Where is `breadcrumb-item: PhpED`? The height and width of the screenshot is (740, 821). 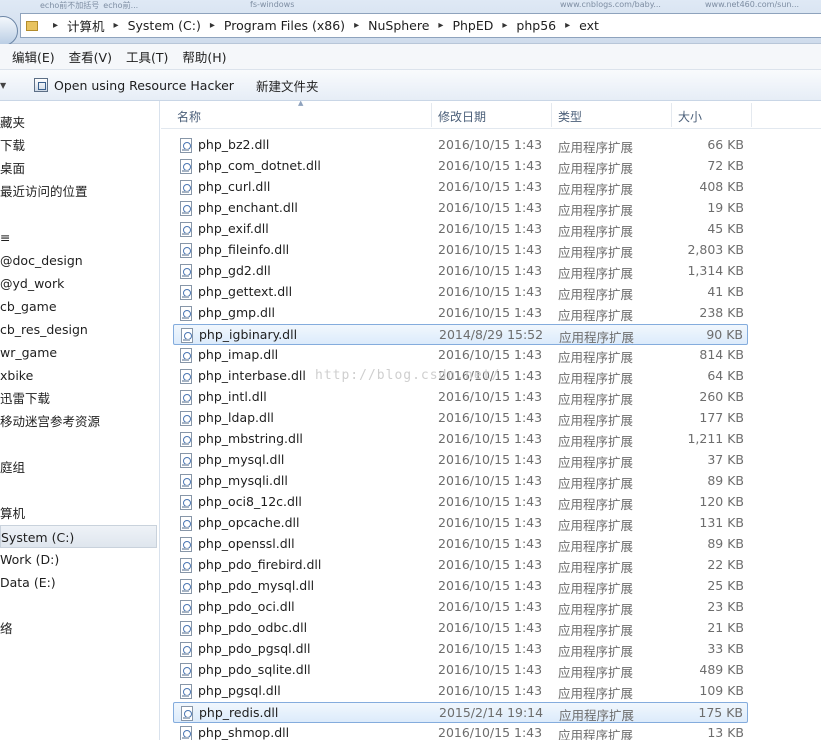 breadcrumb-item: PhpED is located at coordinates (472, 25).